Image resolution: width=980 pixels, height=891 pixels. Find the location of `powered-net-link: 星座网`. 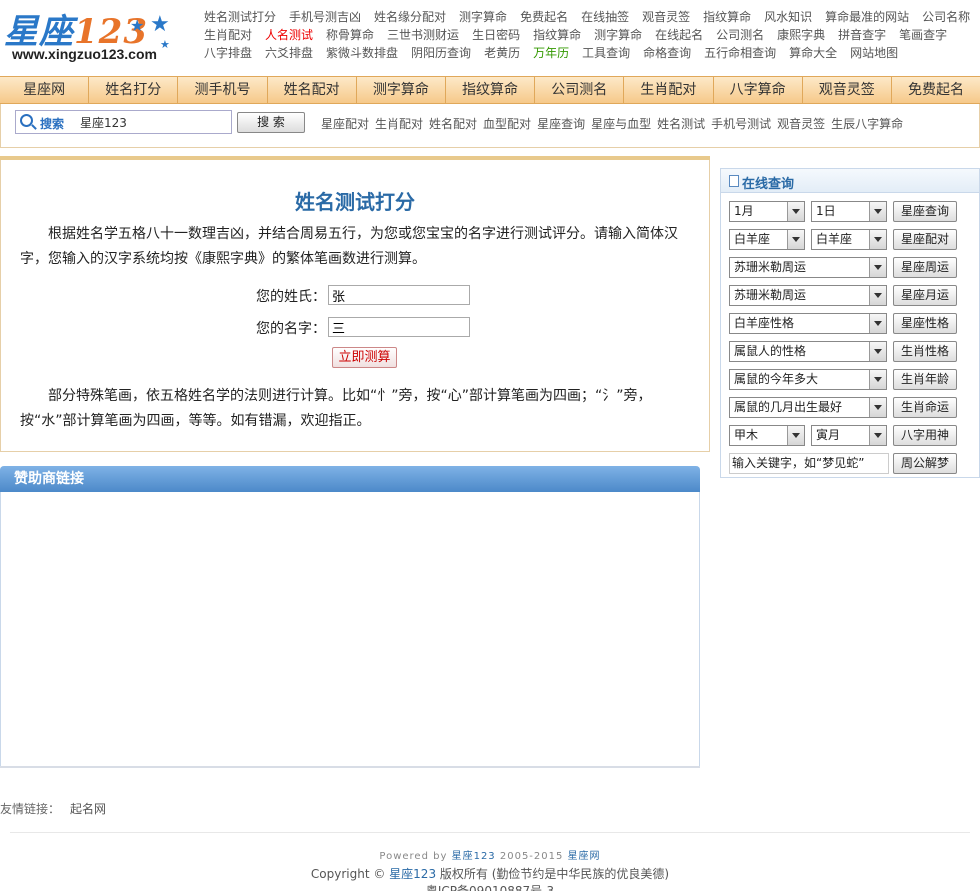

powered-net-link: 星座网 is located at coordinates (584, 856).